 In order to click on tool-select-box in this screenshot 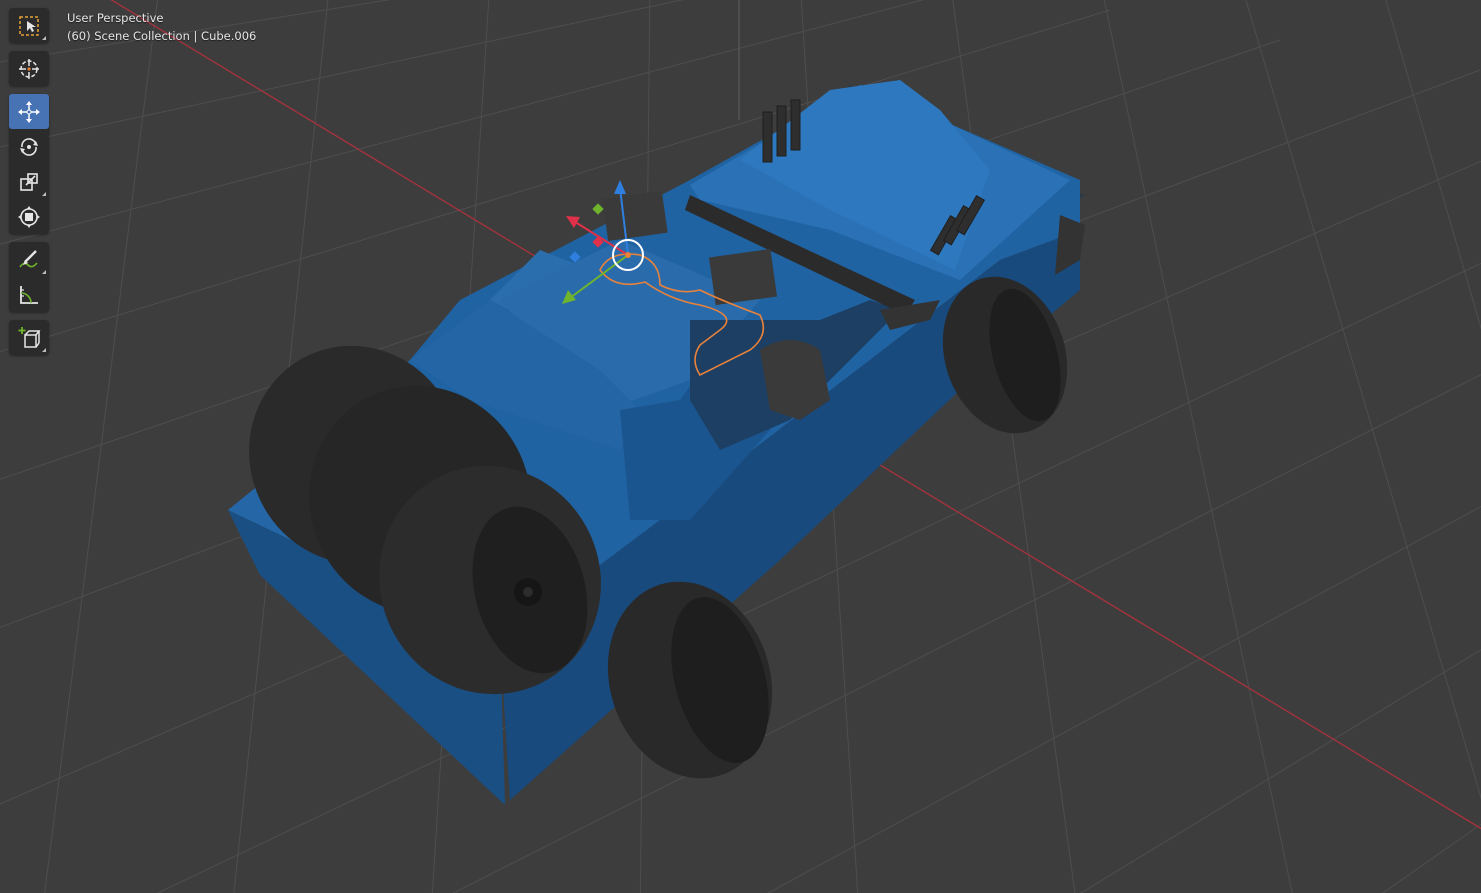, I will do `click(29, 25)`.